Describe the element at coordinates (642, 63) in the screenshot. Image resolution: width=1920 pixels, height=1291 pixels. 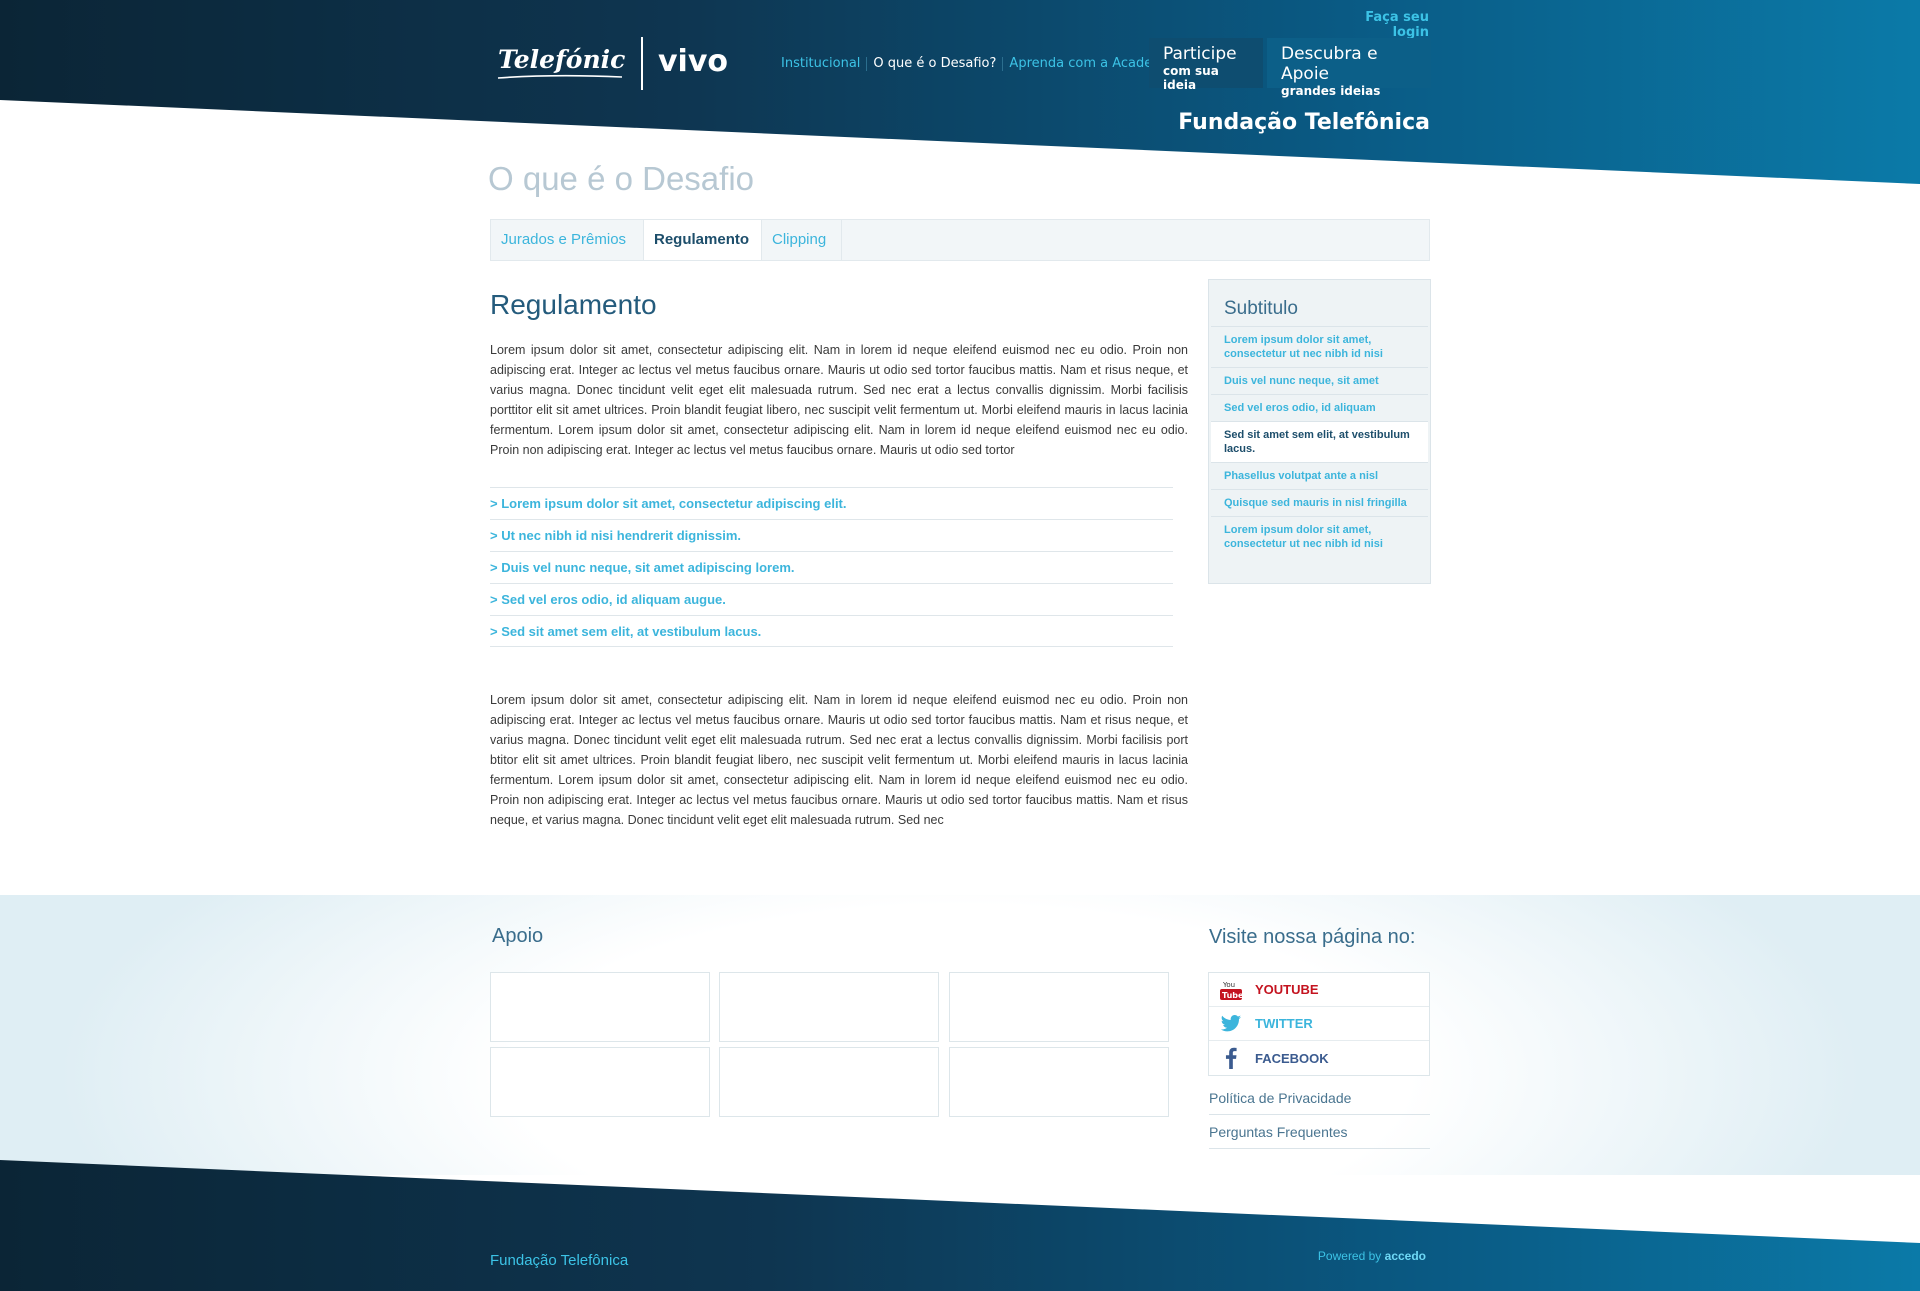
I see `logo-divider` at that location.